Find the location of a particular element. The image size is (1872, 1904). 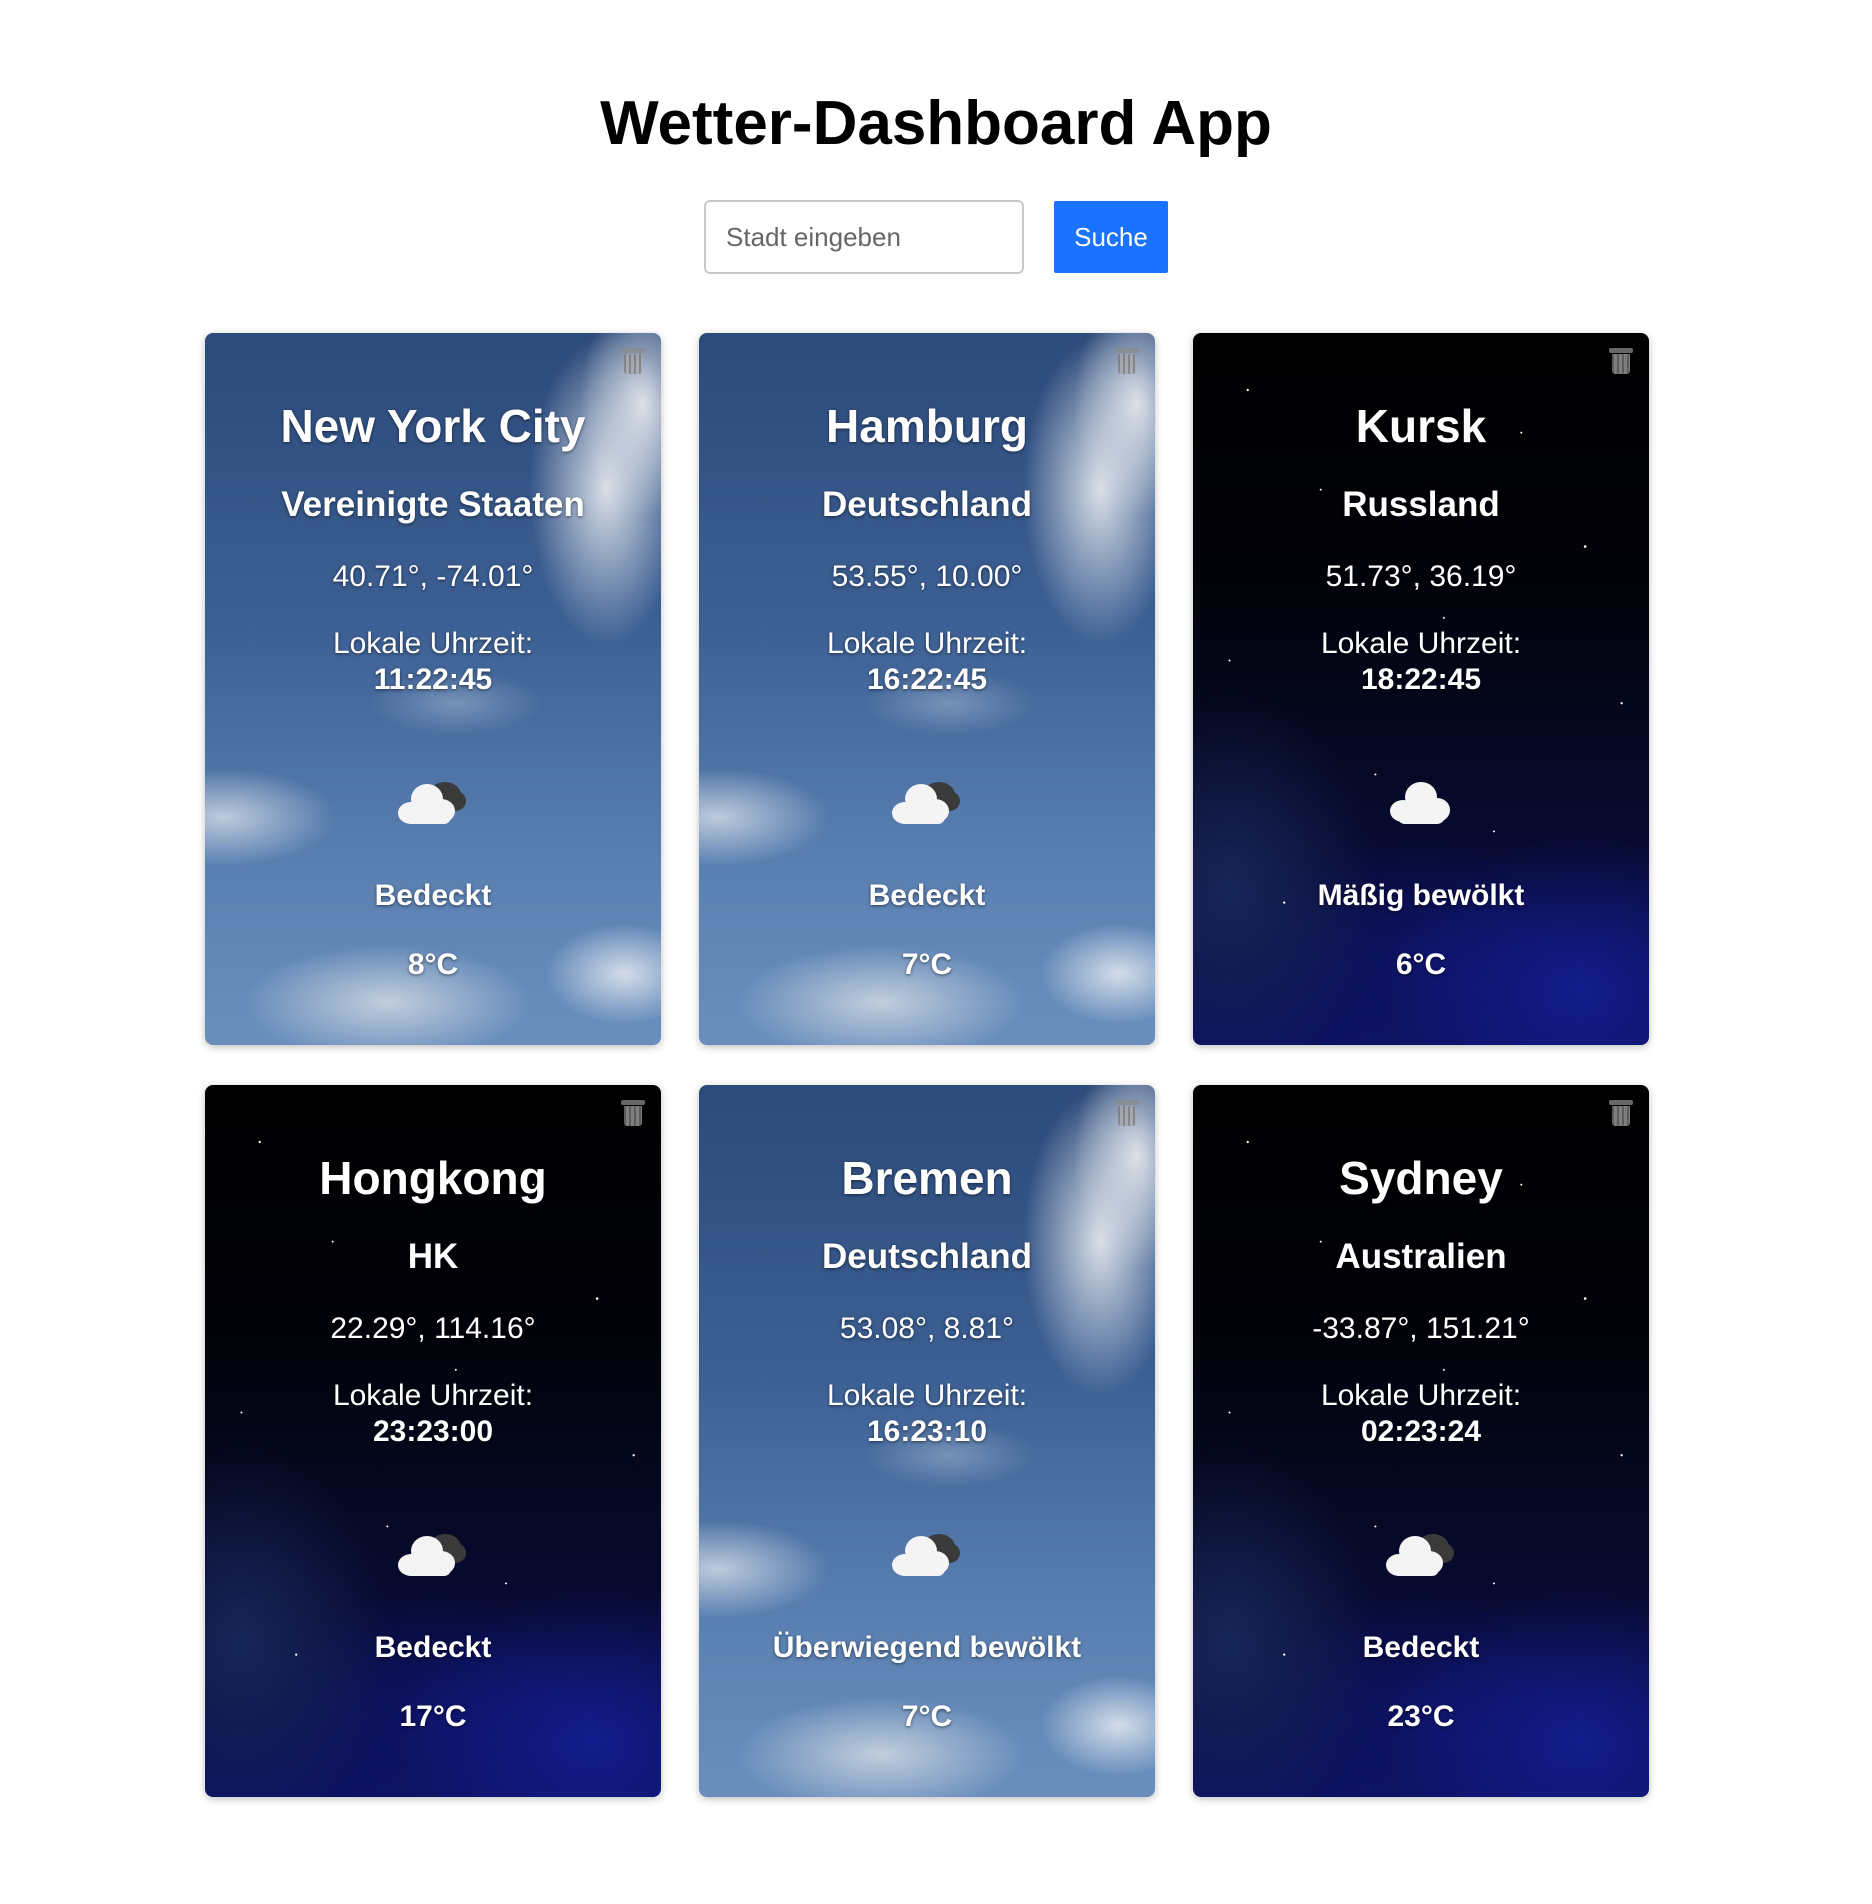

cloud-icon is located at coordinates (1420, 803).